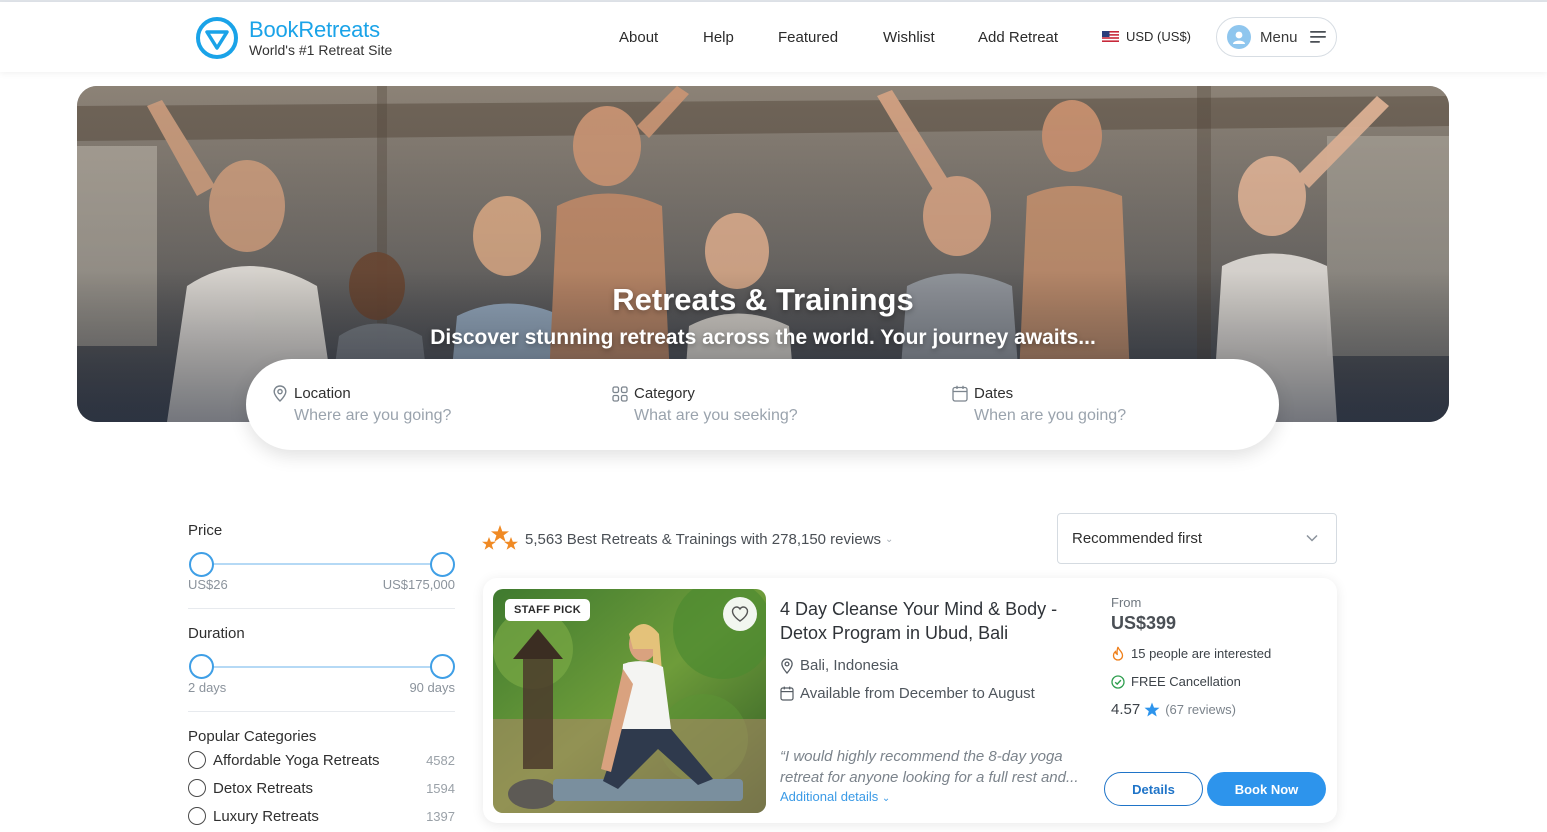  What do you see at coordinates (1050, 415) in the screenshot?
I see `dates-placeholder: When are you going?` at bounding box center [1050, 415].